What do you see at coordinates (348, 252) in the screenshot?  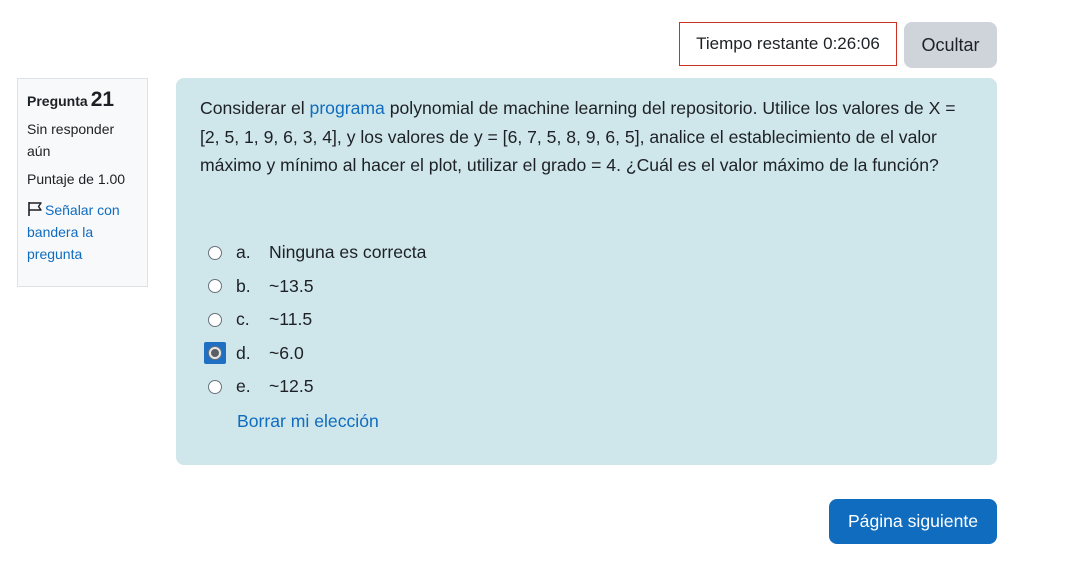 I see `answer-text: Ninguna es correcta` at bounding box center [348, 252].